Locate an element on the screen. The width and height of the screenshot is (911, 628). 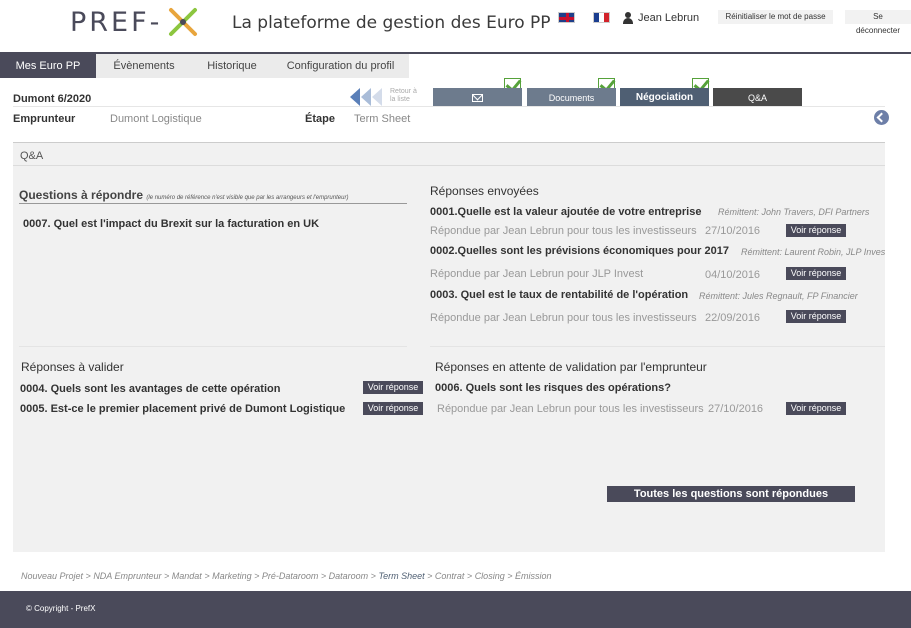
envelope-icon is located at coordinates (477, 97).